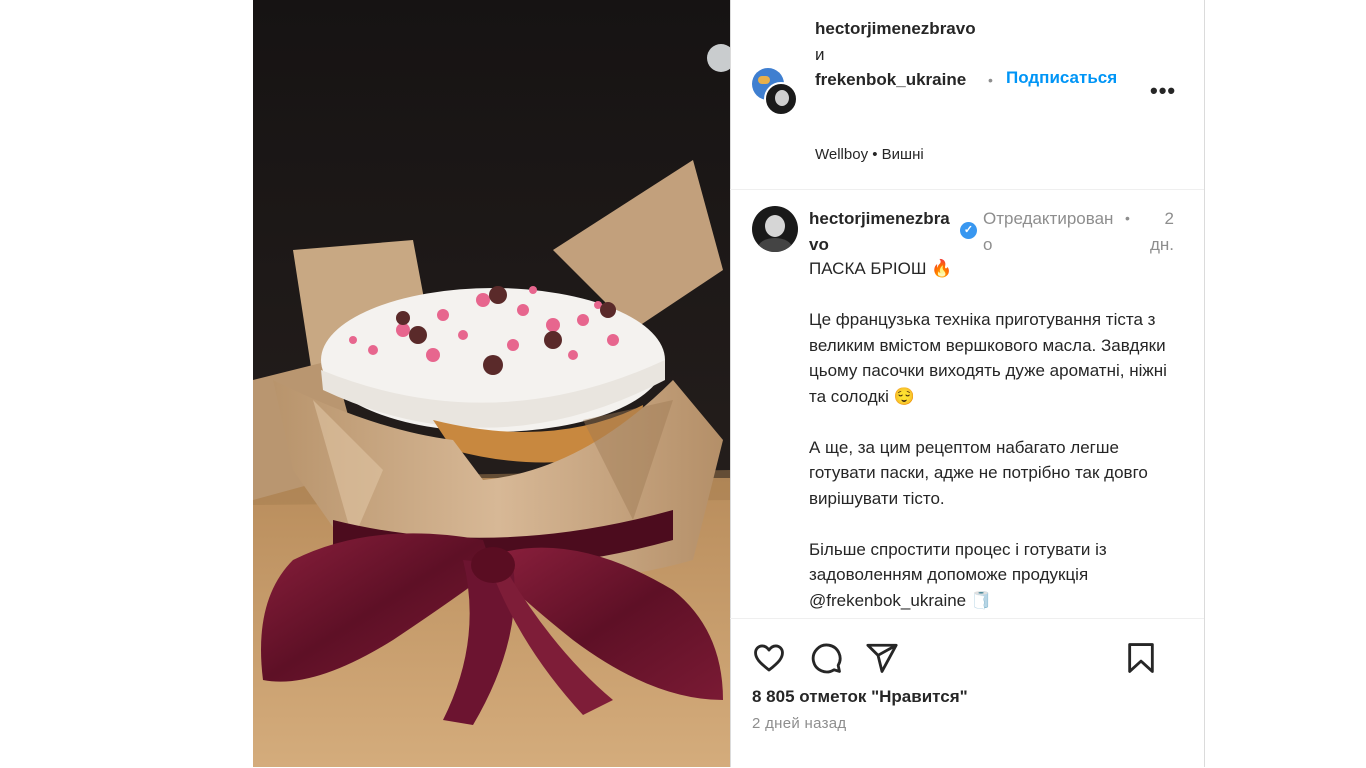  I want to click on post-time: 2 дн., so click(1156, 231).